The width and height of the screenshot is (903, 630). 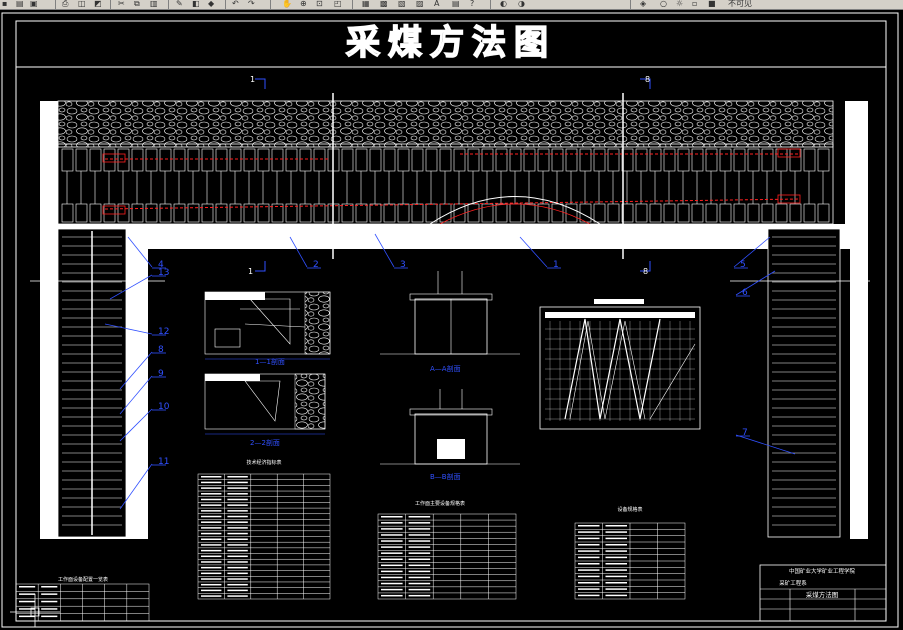 What do you see at coordinates (98, 4) in the screenshot?
I see `publish-icon: ◩` at bounding box center [98, 4].